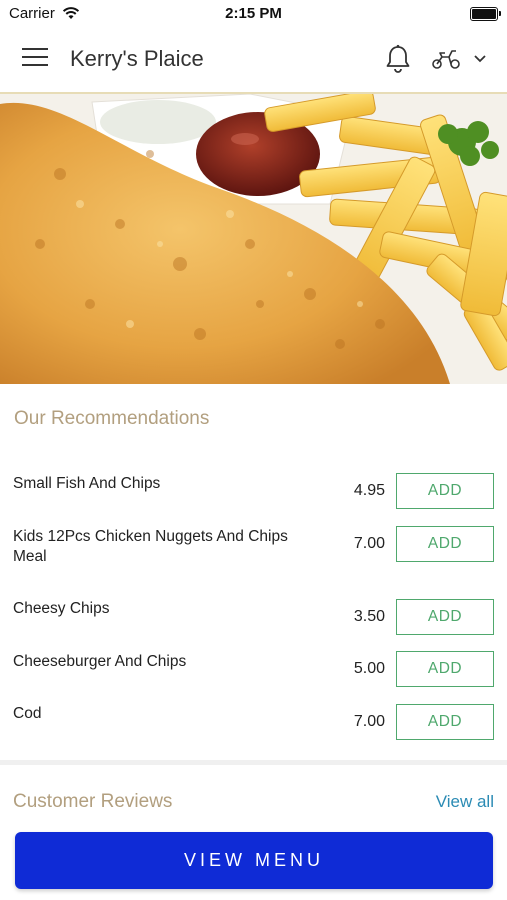 This screenshot has height=900, width=507. What do you see at coordinates (87, 483) in the screenshot?
I see `item-name: Small Fish And Chips` at bounding box center [87, 483].